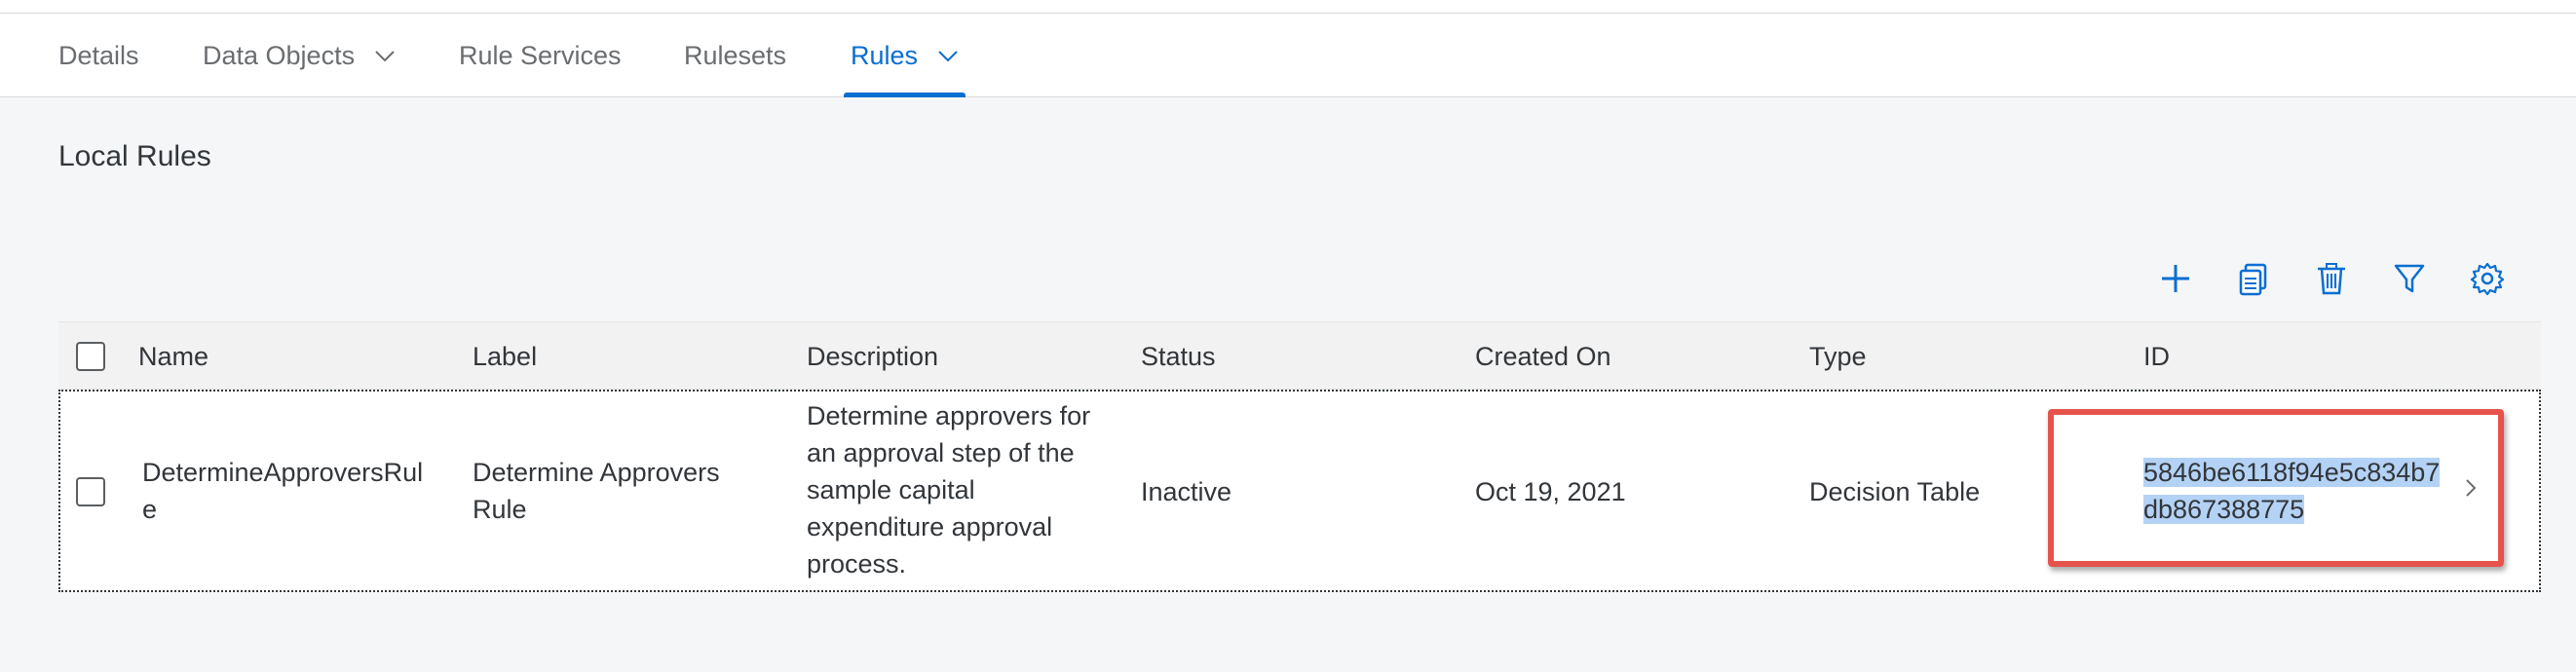 The height and width of the screenshot is (672, 2576). What do you see at coordinates (1895, 491) in the screenshot?
I see `cell-type: Decision Table` at bounding box center [1895, 491].